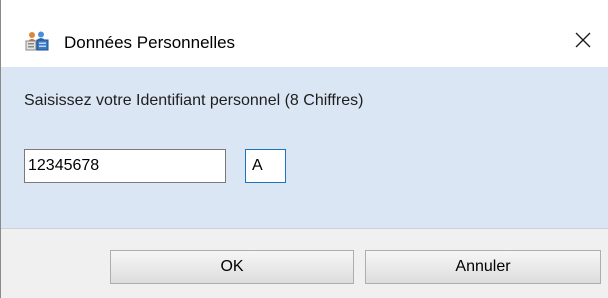  Describe the element at coordinates (265, 166) in the screenshot. I see `id-suffix-field: A` at that location.